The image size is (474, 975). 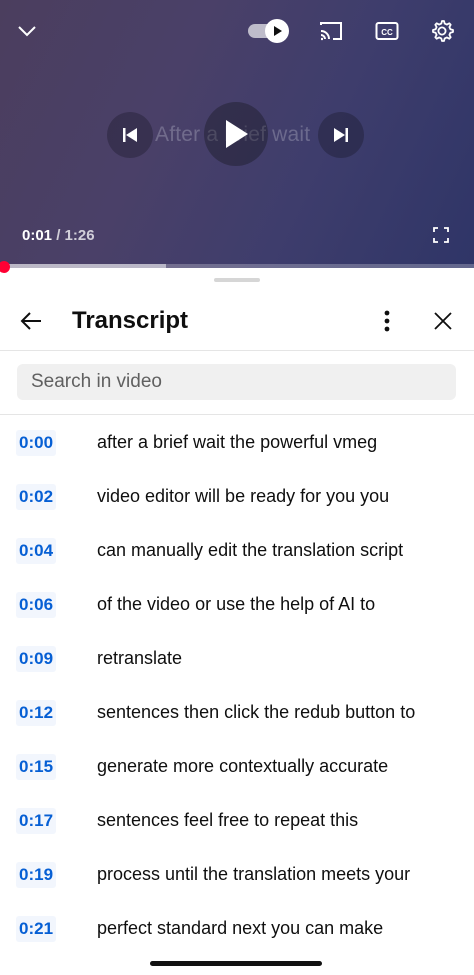 I want to click on segment-text: perfect standard next you can make, so click(x=240, y=928).